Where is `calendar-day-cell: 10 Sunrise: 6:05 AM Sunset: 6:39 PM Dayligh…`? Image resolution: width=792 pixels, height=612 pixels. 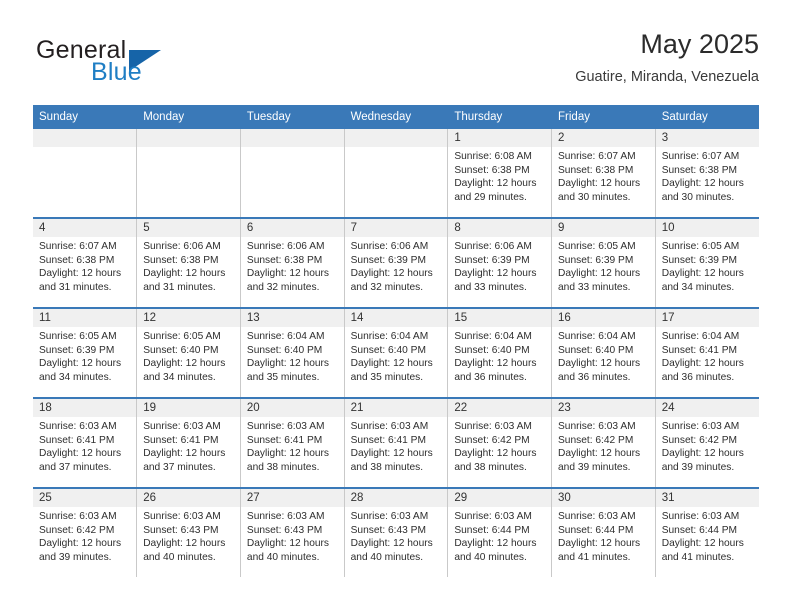
calendar-day-cell: 10 Sunrise: 6:05 AM Sunset: 6:39 PM Dayligh… is located at coordinates (707, 263).